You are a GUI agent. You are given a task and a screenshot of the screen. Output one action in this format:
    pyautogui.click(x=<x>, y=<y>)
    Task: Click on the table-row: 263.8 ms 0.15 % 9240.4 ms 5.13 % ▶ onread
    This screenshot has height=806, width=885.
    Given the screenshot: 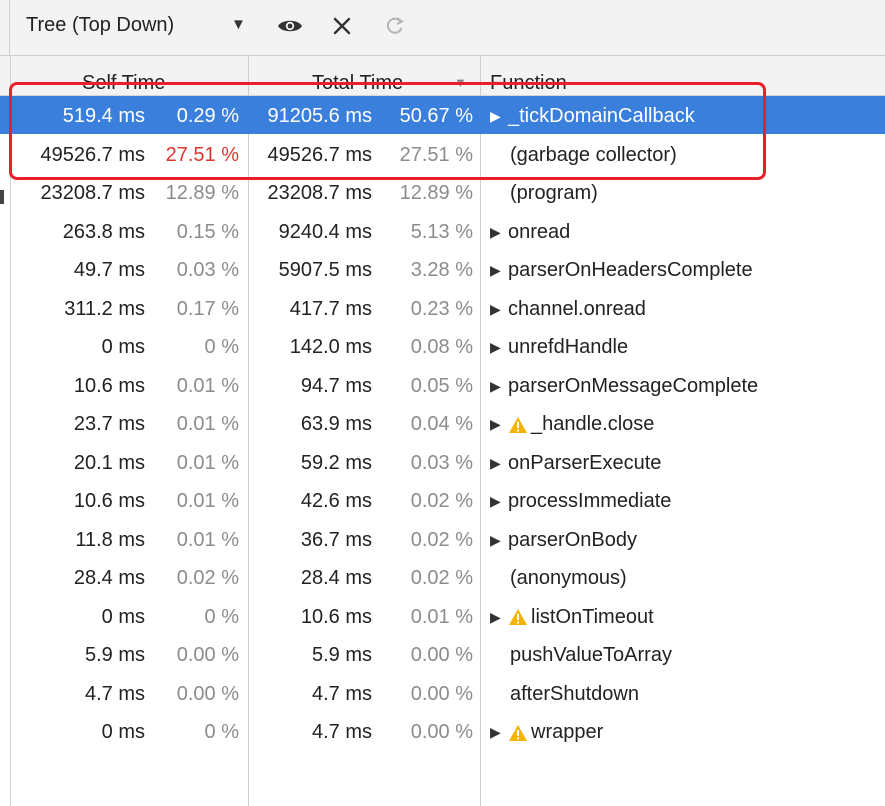 What is the action you would take?
    pyautogui.click(x=442, y=231)
    